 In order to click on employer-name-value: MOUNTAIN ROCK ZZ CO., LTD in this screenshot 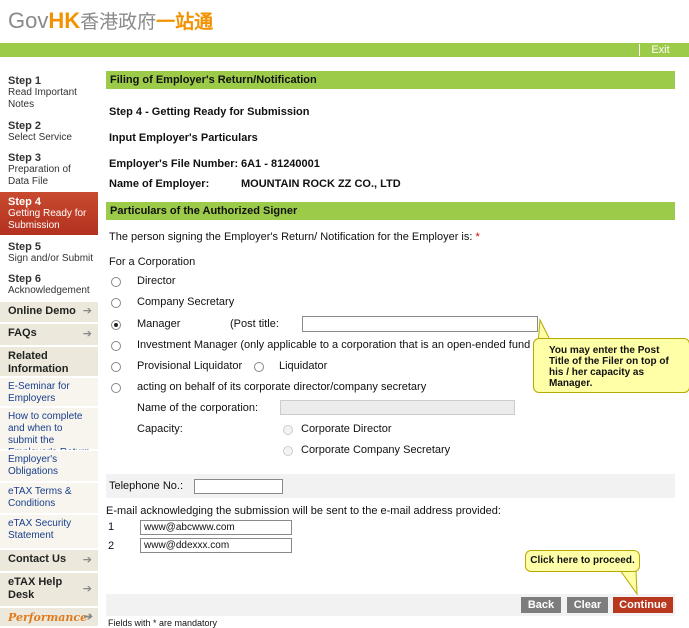, I will do `click(321, 184)`.